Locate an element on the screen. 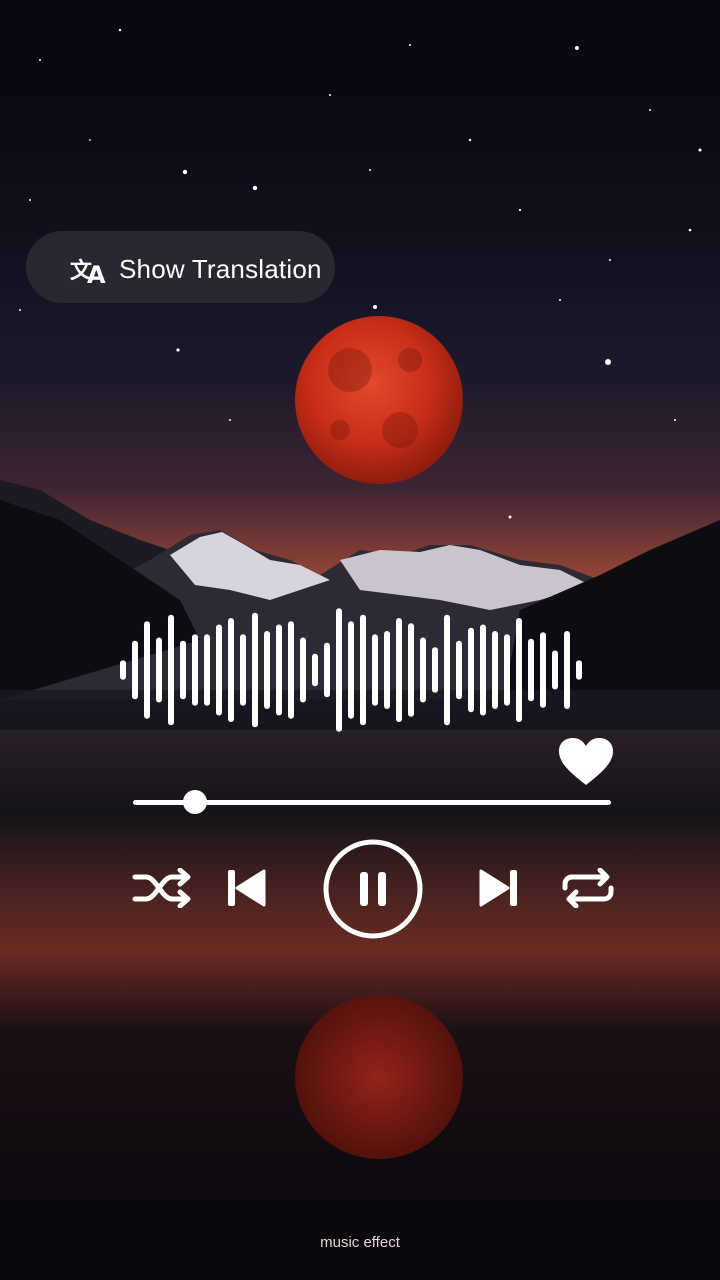  translate-icon: 文 A is located at coordinates (88, 272).